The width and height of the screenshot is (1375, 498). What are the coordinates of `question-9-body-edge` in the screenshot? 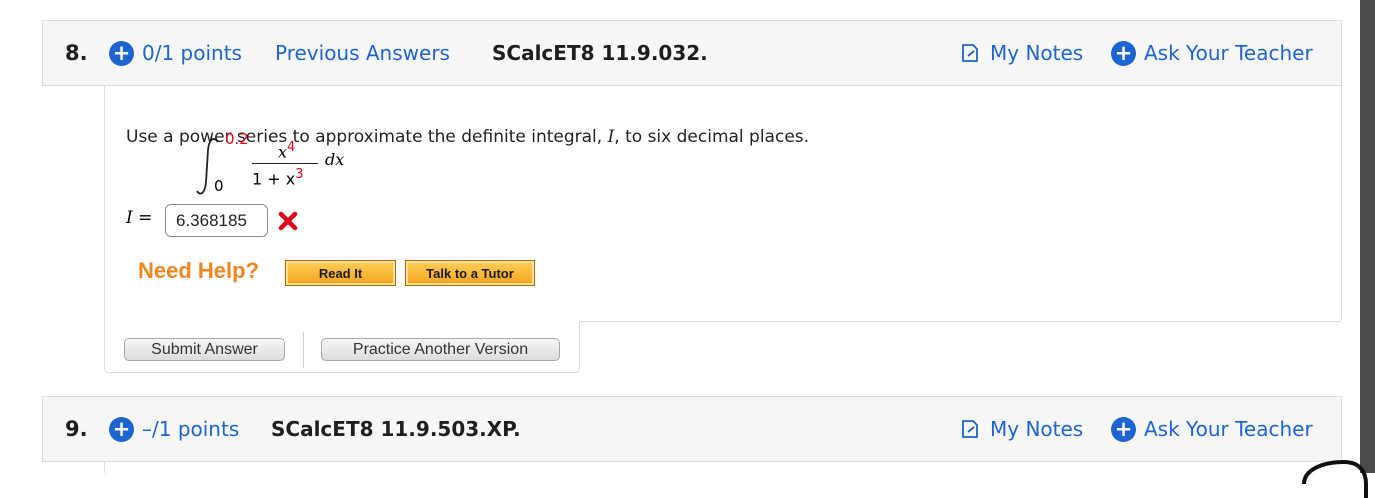 It's located at (104, 467).